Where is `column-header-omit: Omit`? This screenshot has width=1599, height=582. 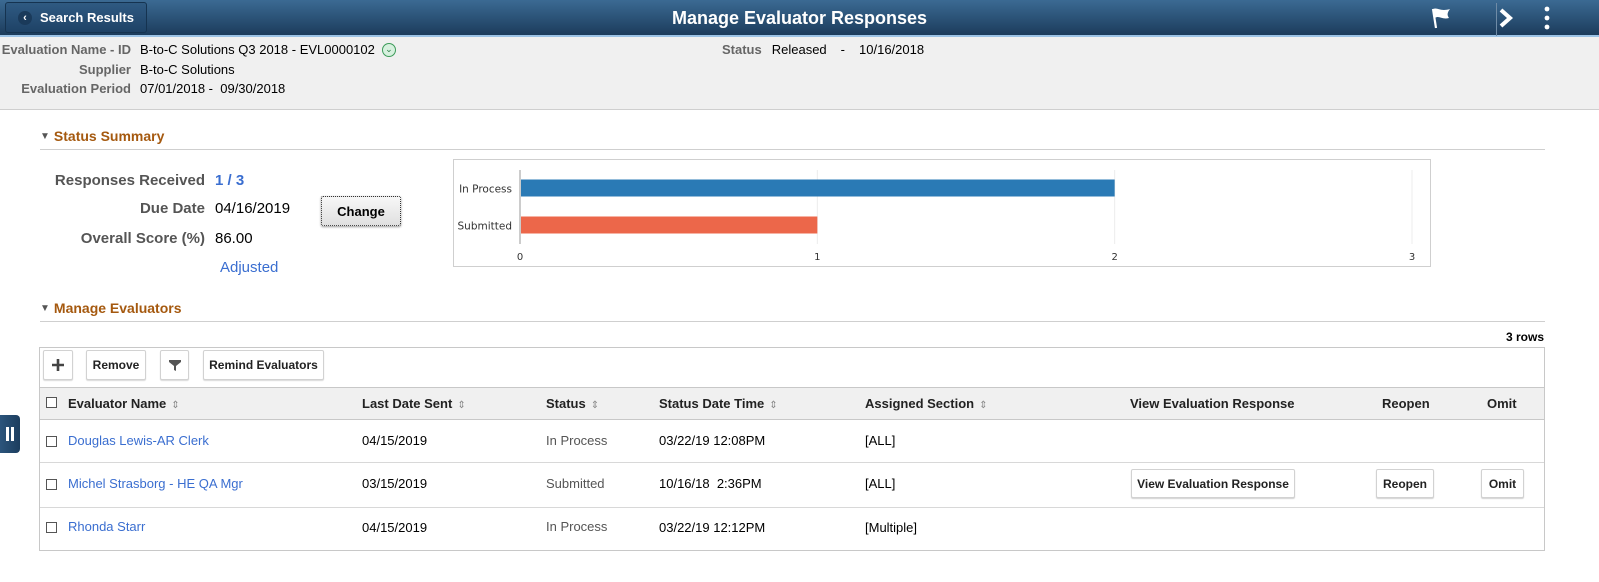
column-header-omit: Omit is located at coordinates (1502, 403).